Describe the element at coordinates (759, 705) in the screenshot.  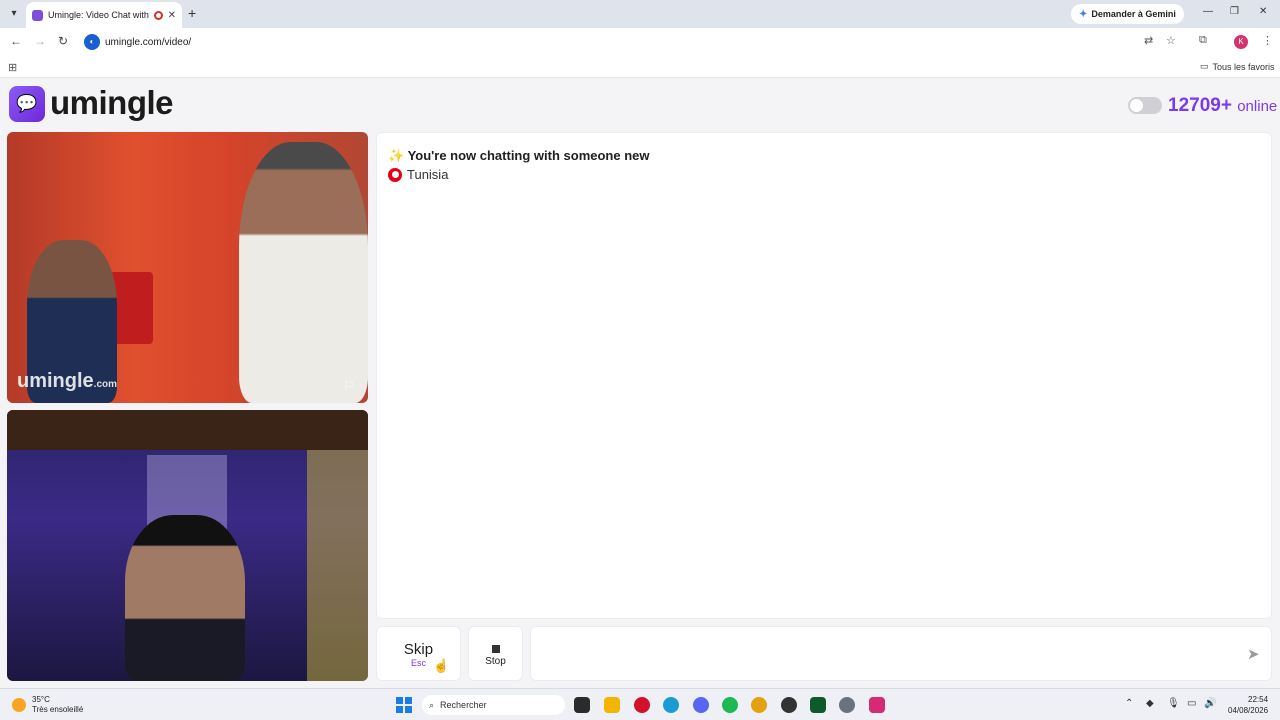
I see `chrome-icon` at that location.